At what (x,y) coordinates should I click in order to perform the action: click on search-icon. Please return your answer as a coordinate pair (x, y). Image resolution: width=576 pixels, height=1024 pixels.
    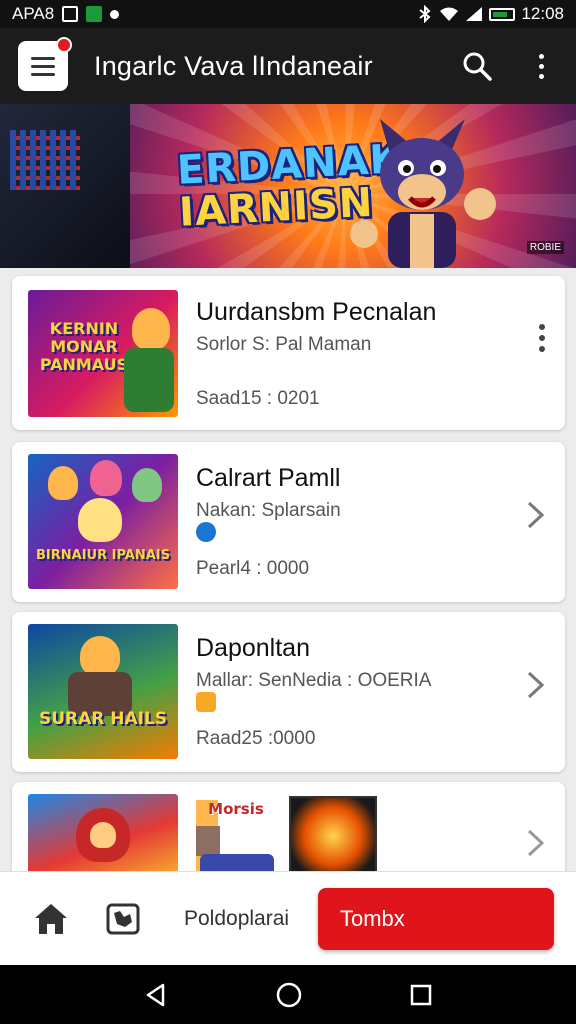
    Looking at the image, I should click on (477, 66).